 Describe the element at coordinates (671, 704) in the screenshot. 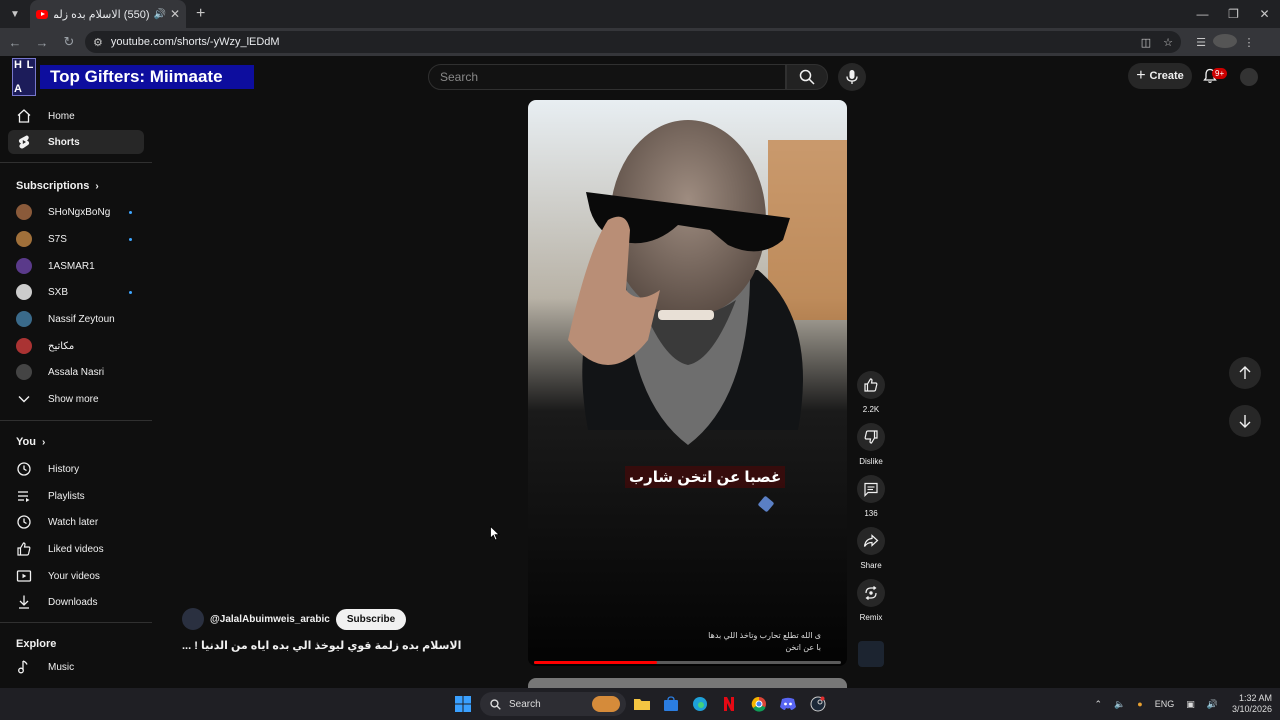

I see `microsoft-store-icon` at that location.